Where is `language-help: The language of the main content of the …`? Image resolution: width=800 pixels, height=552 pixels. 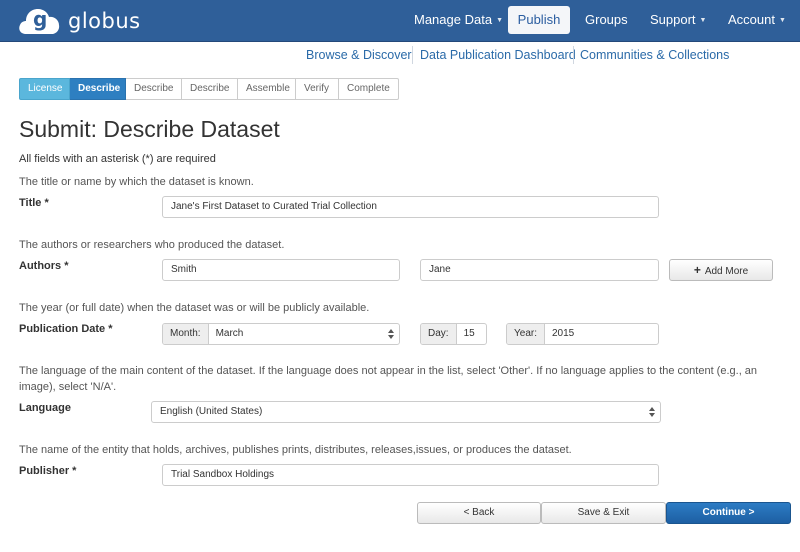
language-help: The language of the main content of the … is located at coordinates (388, 379).